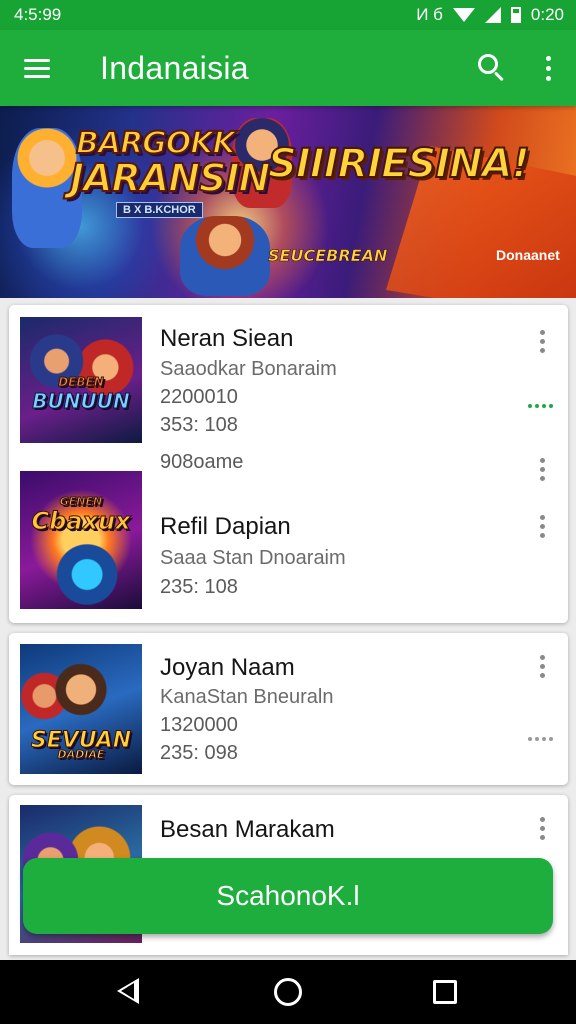  I want to click on status-bar: 4:5:99 И б 0:20, so click(288, 15).